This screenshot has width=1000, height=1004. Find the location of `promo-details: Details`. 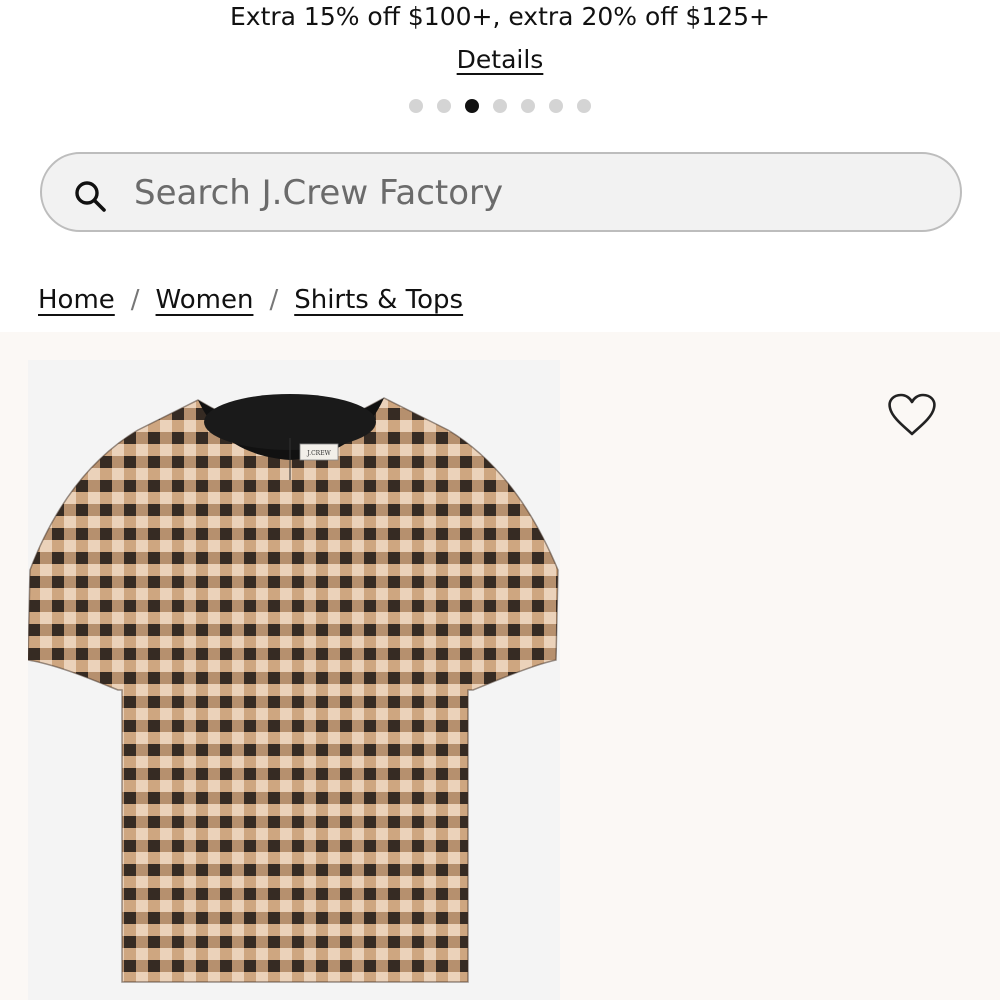

promo-details: Details is located at coordinates (500, 60).